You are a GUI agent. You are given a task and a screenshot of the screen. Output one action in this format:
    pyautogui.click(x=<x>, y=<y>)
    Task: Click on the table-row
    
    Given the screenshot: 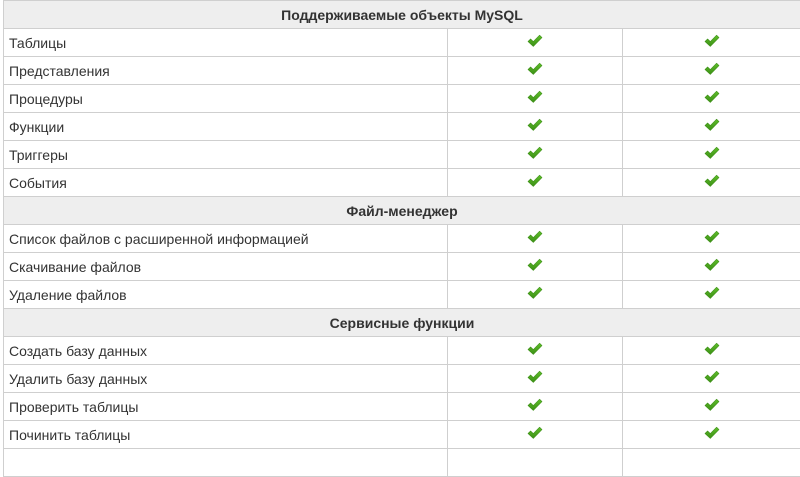 What is the action you would take?
    pyautogui.click(x=402, y=463)
    